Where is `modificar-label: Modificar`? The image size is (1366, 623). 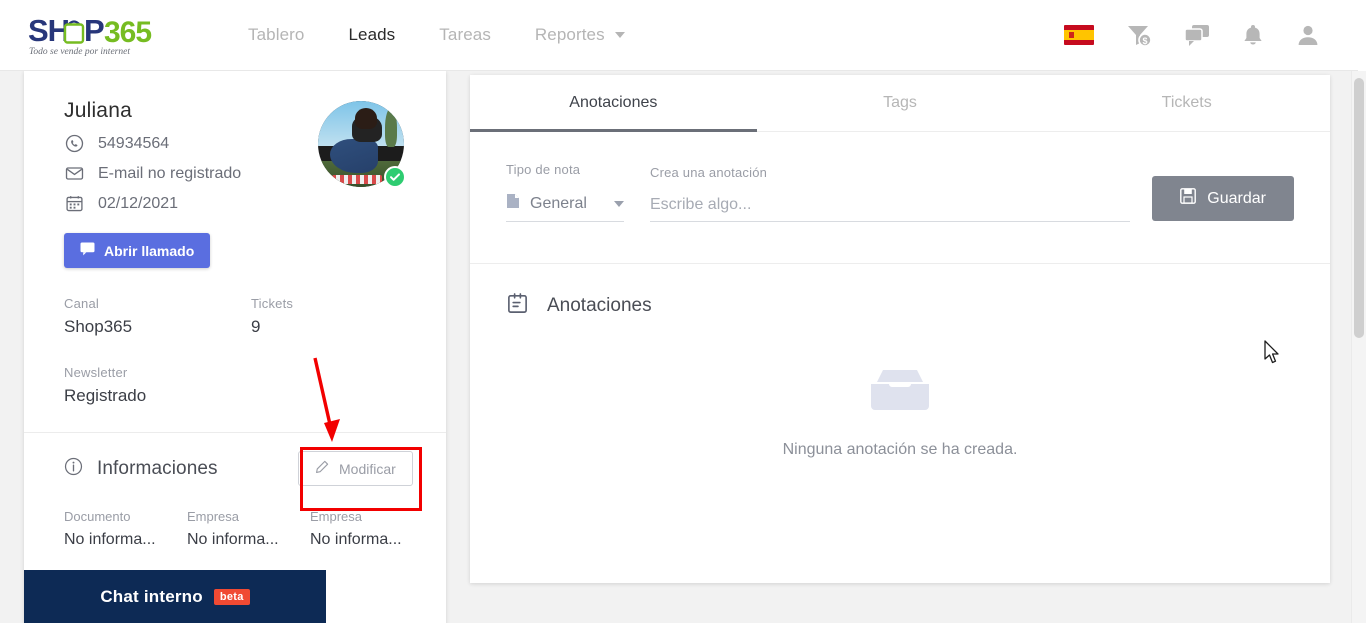
modificar-label: Modificar is located at coordinates (367, 468).